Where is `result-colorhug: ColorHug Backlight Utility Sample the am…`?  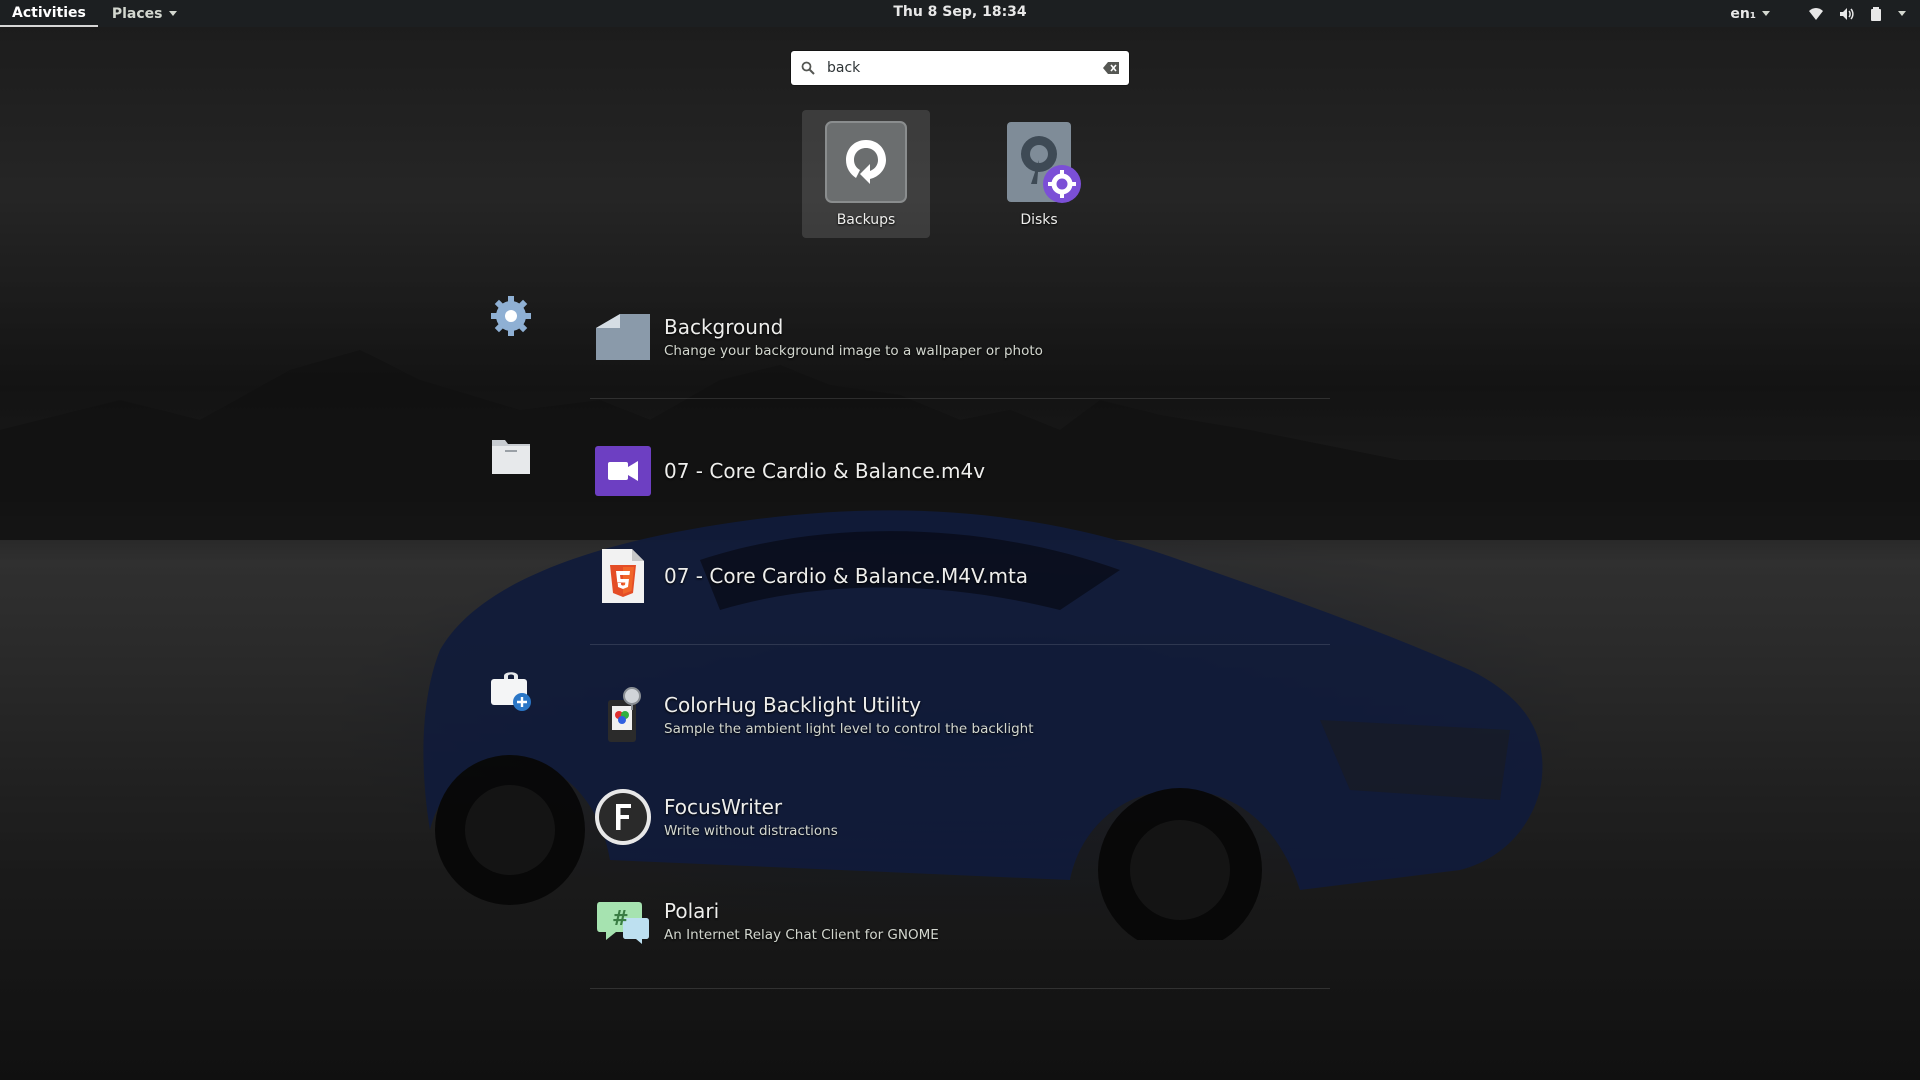 result-colorhug: ColorHug Backlight Utility Sample the am… is located at coordinates (814, 715).